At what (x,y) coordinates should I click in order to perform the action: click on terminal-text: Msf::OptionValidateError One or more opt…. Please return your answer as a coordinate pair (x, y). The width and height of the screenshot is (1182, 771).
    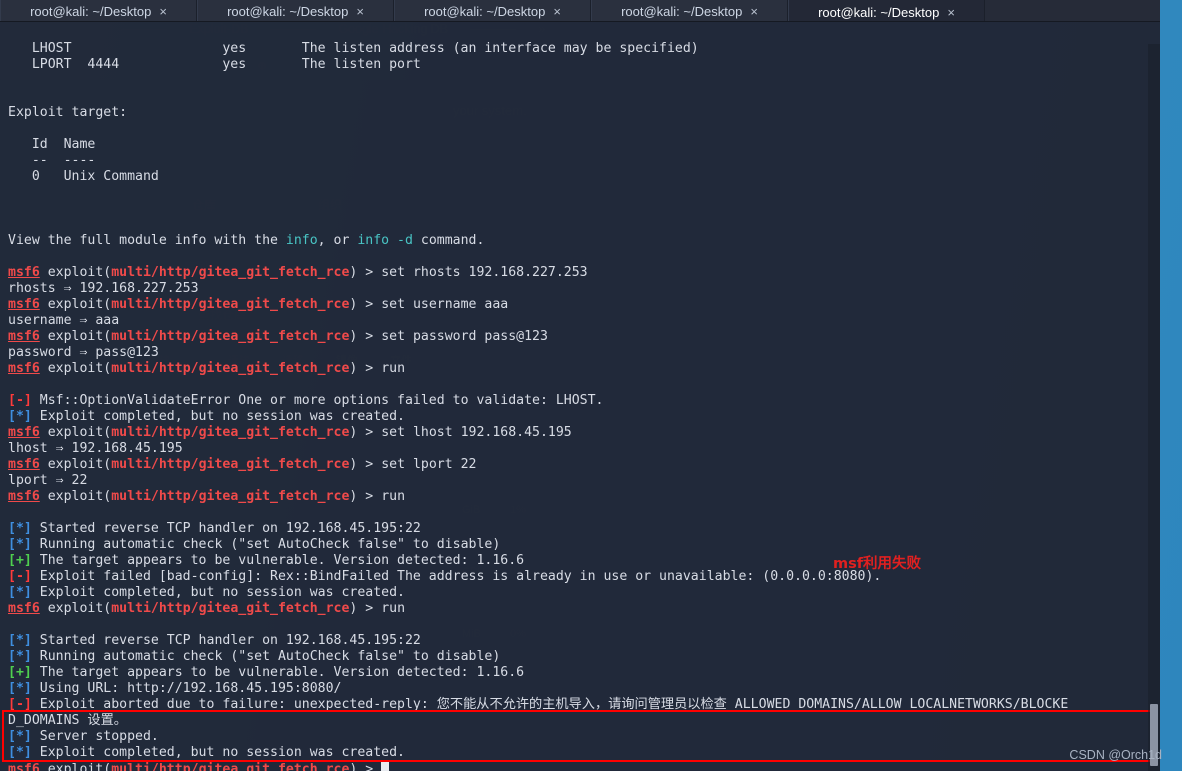
    Looking at the image, I should click on (317, 400).